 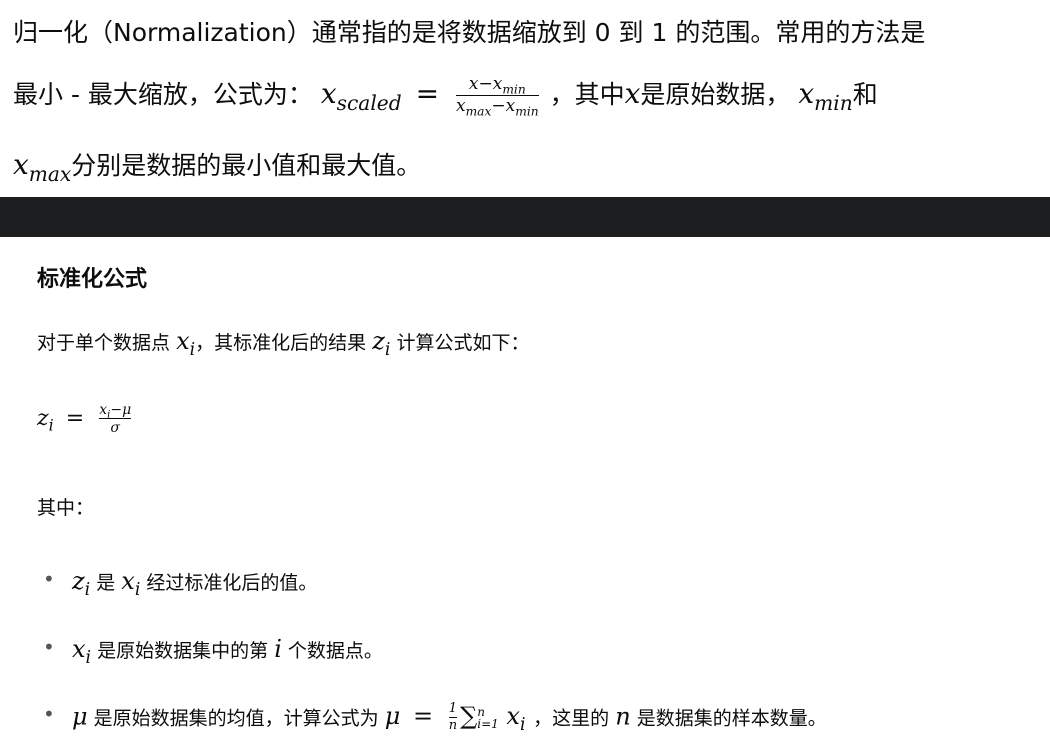 What do you see at coordinates (66, 508) in the screenshot?
I see `where-label: 其中：` at bounding box center [66, 508].